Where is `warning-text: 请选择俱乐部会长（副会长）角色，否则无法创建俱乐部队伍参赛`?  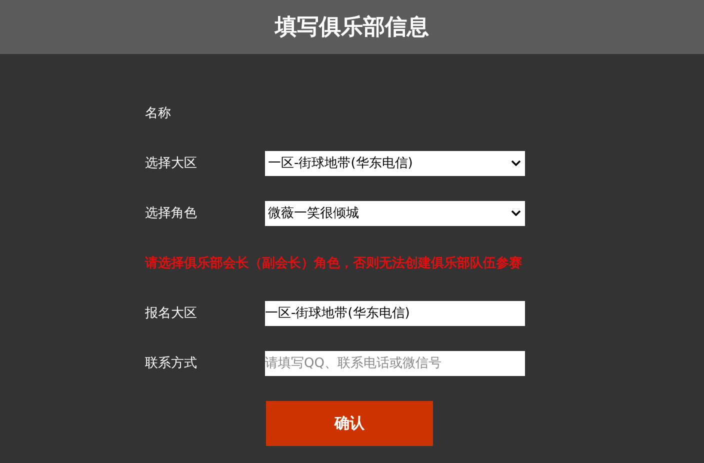
warning-text: 请选择俱乐部会长（副会长）角色，否则无法创建俱乐部队伍参赛 is located at coordinates (333, 263).